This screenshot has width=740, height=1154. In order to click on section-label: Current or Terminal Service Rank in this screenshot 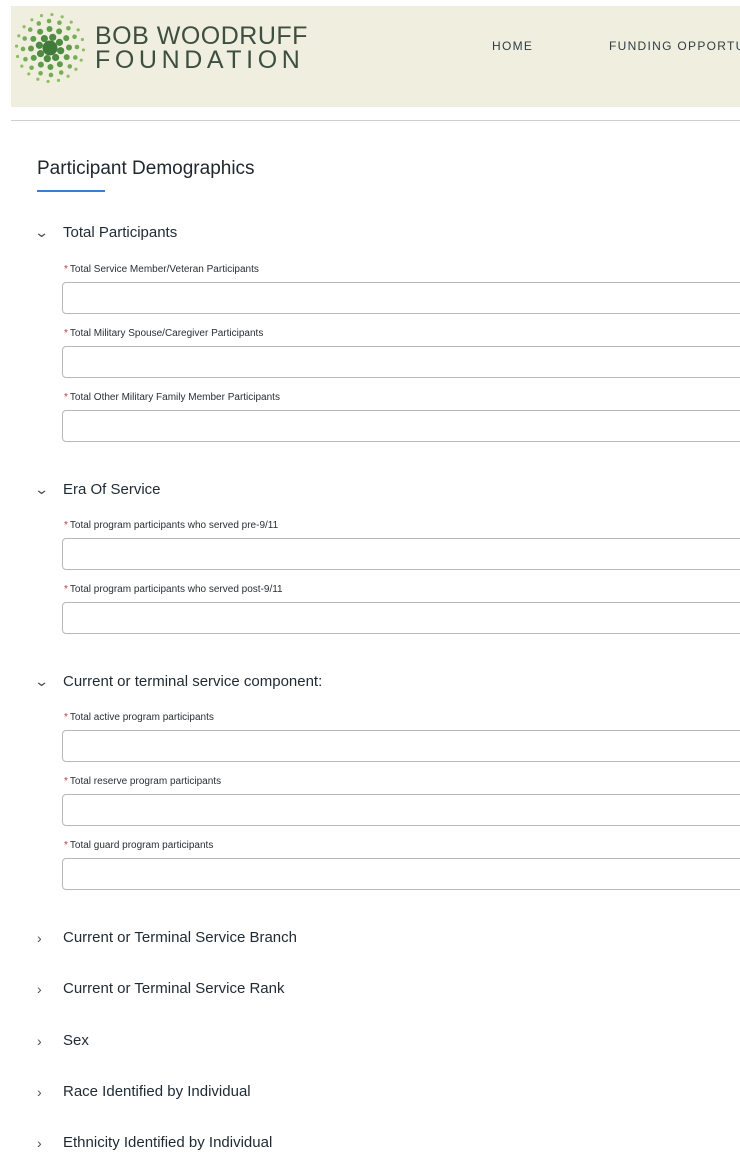, I will do `click(174, 988)`.